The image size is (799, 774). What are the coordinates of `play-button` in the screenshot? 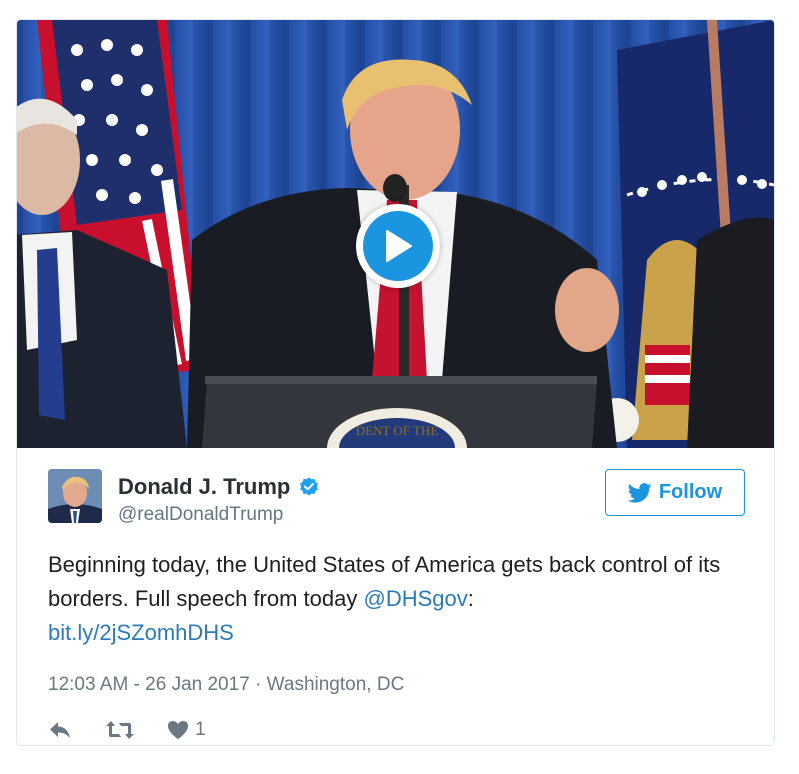 It's located at (398, 246).